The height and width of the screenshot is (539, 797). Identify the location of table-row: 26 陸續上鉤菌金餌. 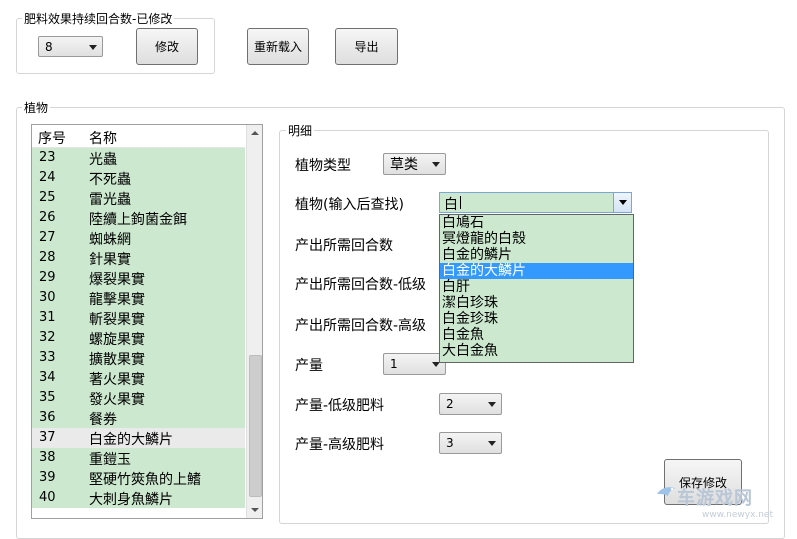
(138, 218).